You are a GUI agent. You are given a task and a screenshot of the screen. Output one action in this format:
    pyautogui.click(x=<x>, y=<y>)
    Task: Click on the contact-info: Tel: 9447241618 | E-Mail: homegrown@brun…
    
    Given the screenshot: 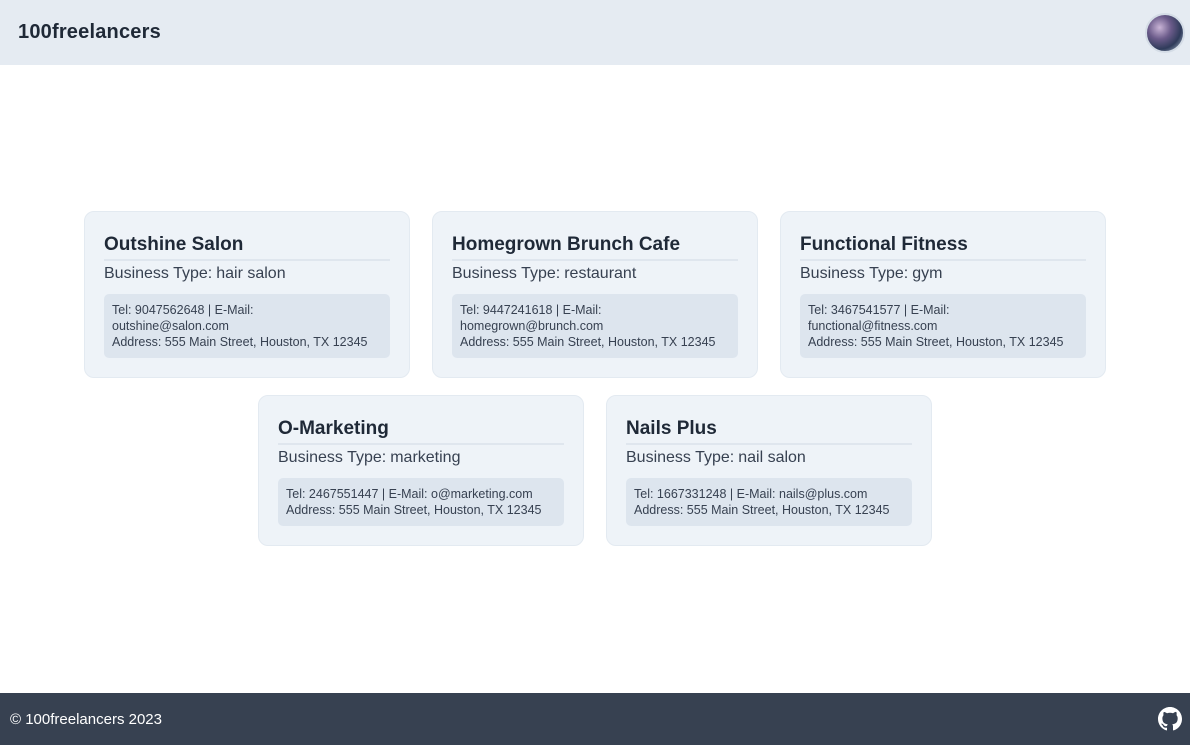 What is the action you would take?
    pyautogui.click(x=595, y=326)
    